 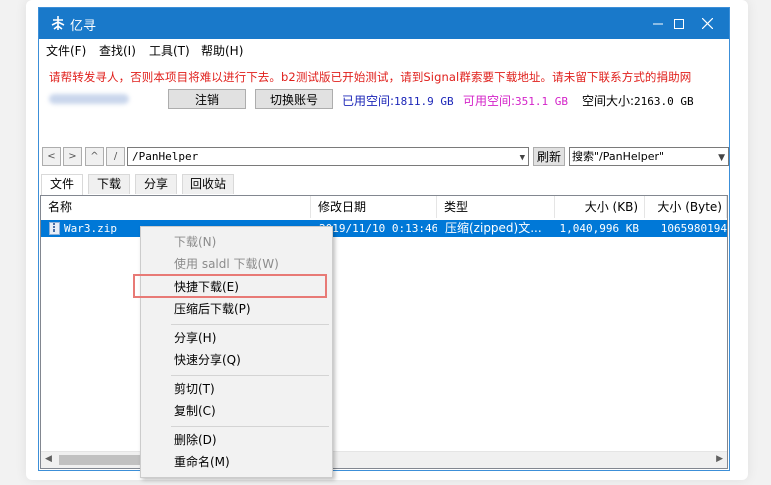 What do you see at coordinates (374, 207) in the screenshot?
I see `column-modified: 修改日期` at bounding box center [374, 207].